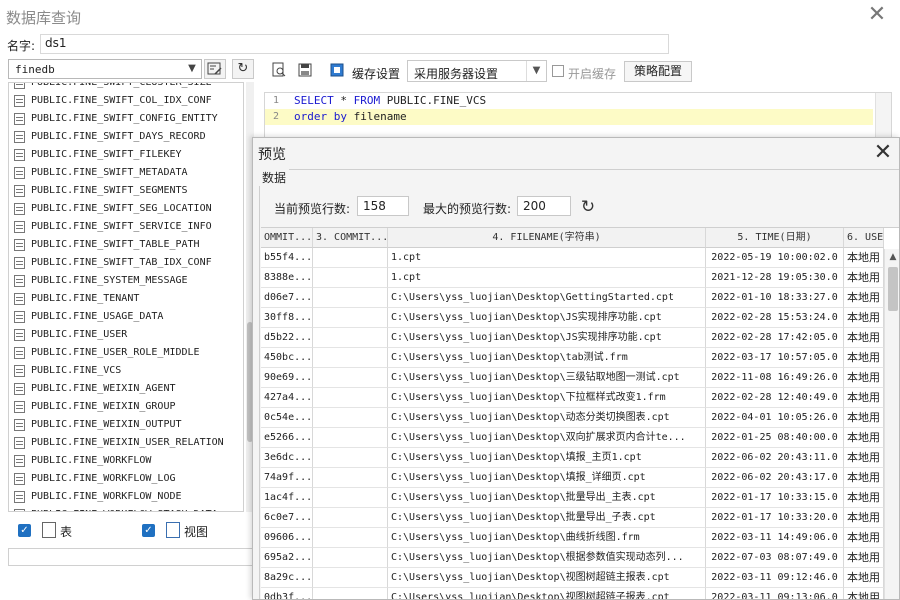 This screenshot has height=600, width=900. I want to click on grid-cell: 2022-11-08 16:49:26.0, so click(775, 378).